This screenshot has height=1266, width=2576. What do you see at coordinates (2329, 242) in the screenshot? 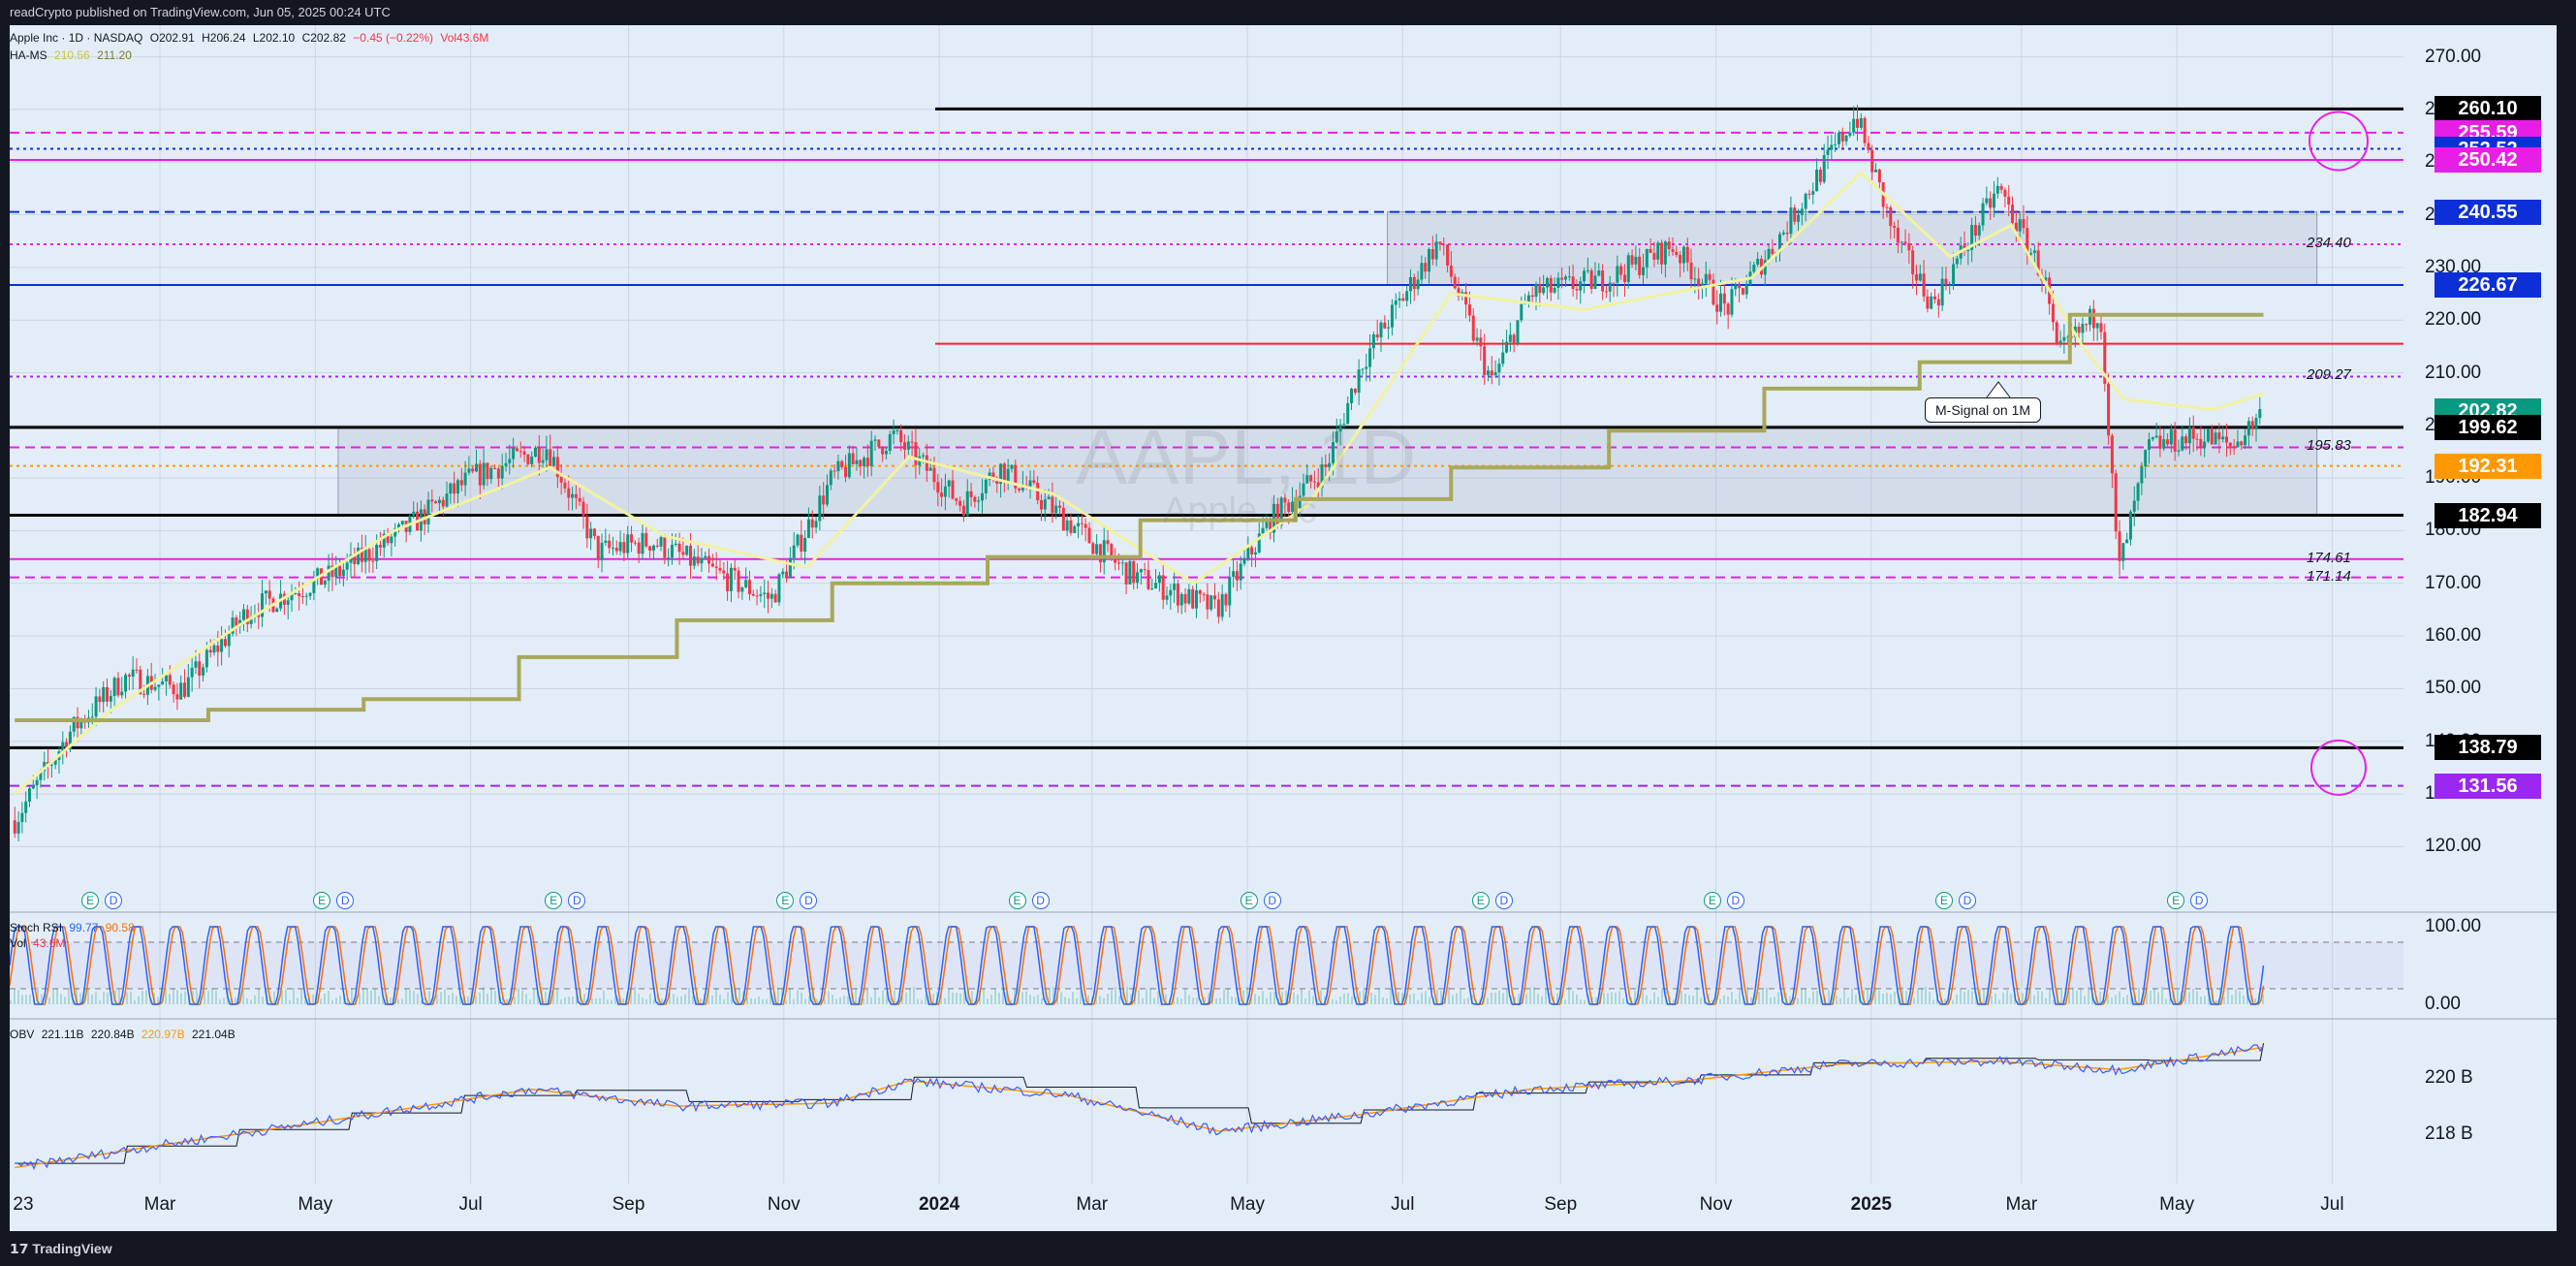
I see `level-label-inline: 234.40` at bounding box center [2329, 242].